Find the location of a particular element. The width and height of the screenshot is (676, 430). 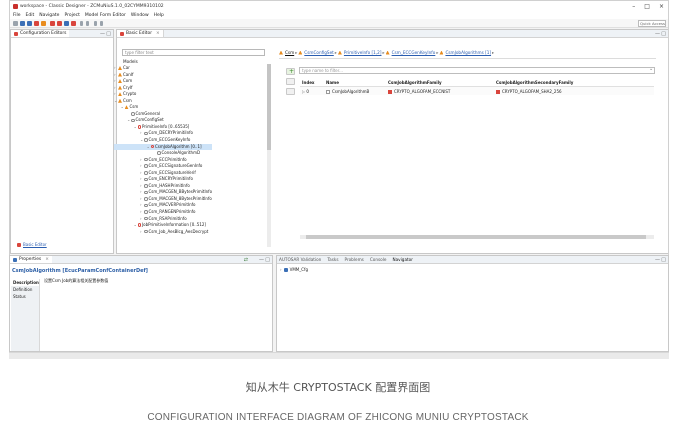

breadcrumb-item: CsmJobAlgorithms [1] is located at coordinates (468, 52).